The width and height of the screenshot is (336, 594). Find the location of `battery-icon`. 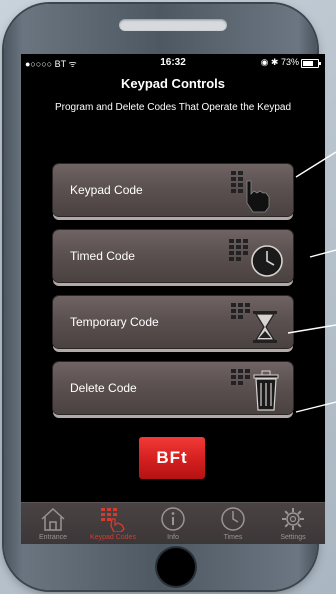

battery-icon is located at coordinates (311, 63).